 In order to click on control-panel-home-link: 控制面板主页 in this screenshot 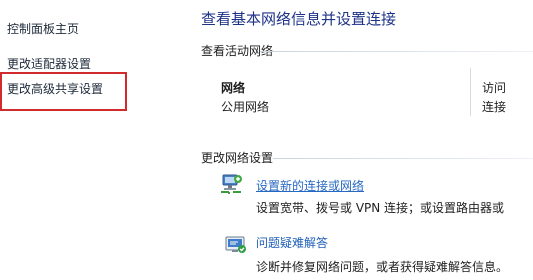, I will do `click(43, 28)`.